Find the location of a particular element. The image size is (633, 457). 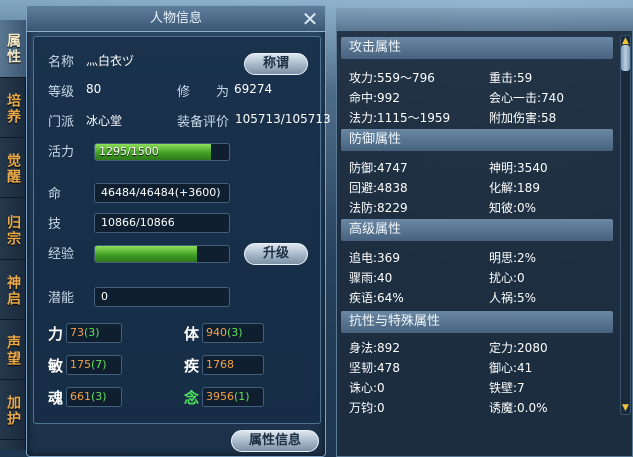

stat-heart-strike: 诛心:0 is located at coordinates (367, 388).